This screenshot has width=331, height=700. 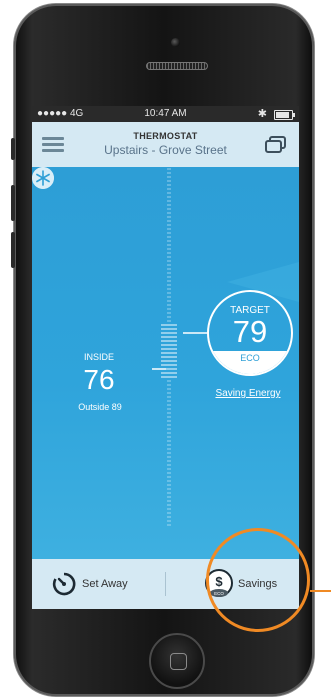 What do you see at coordinates (64, 584) in the screenshot?
I see `timer-icon` at bounding box center [64, 584].